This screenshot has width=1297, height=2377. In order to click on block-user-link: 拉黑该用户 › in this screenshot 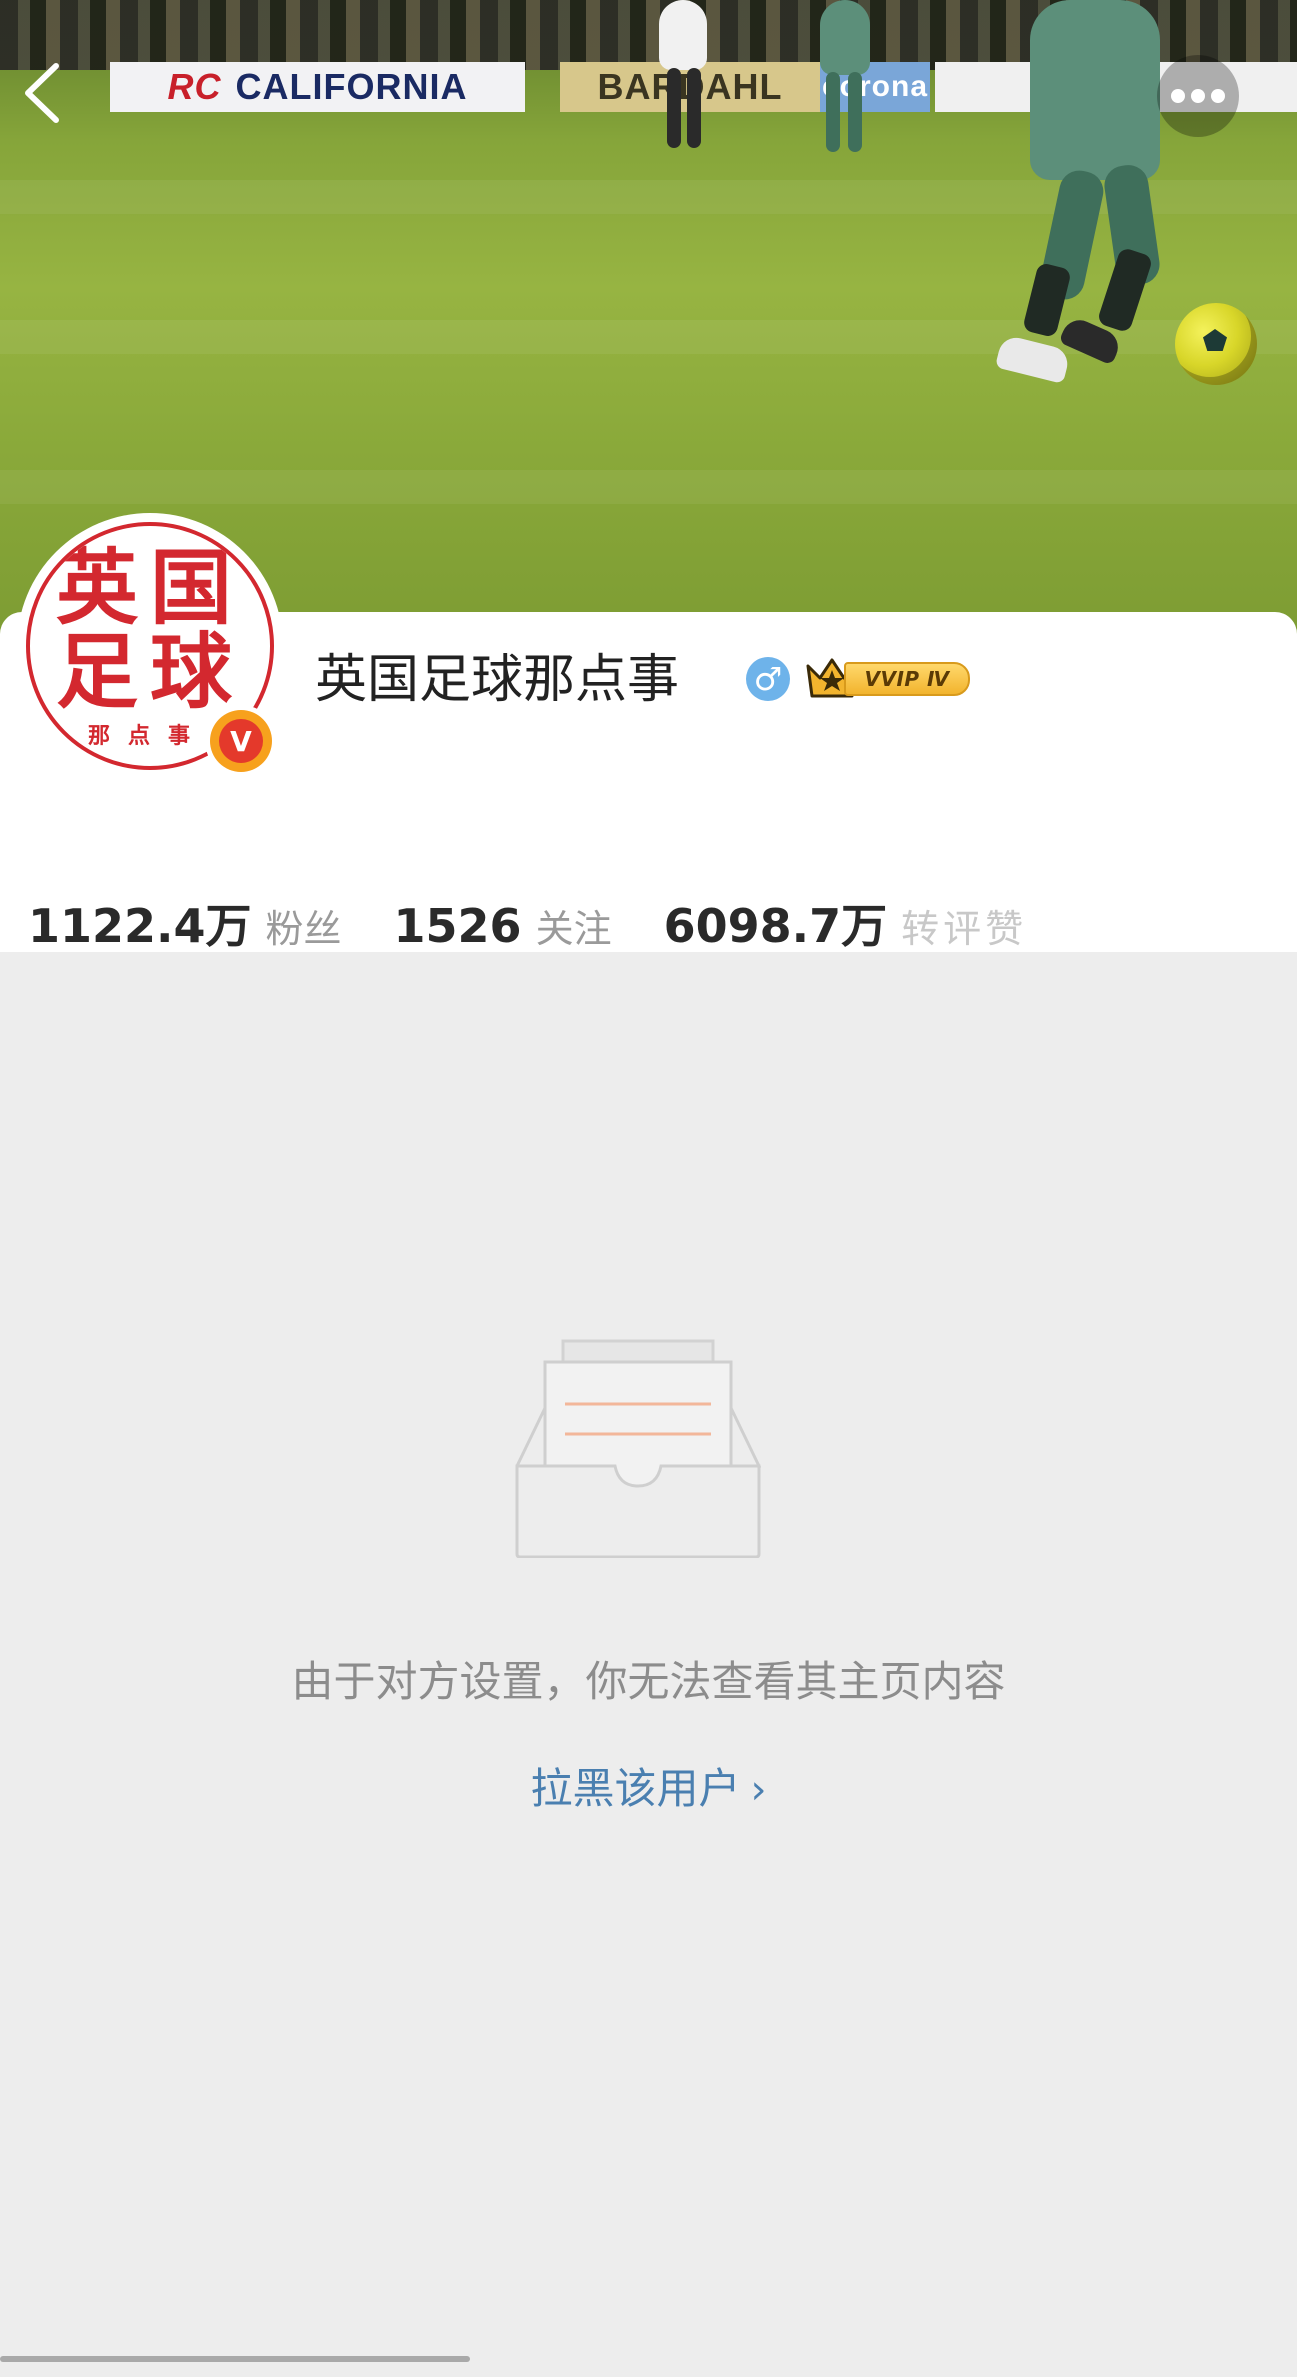, I will do `click(648, 1785)`.